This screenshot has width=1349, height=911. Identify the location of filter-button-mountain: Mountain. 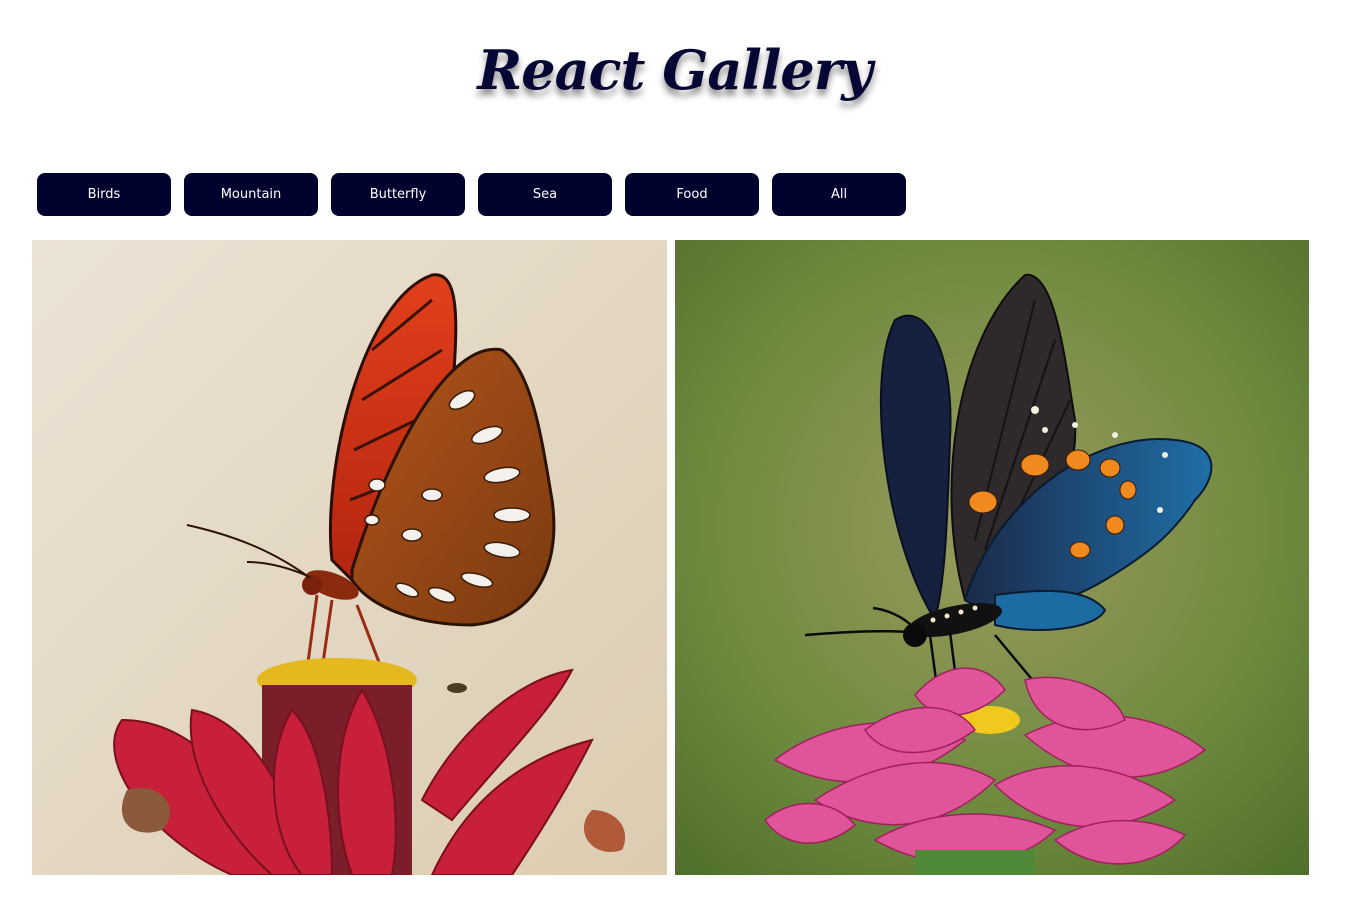
(251, 194).